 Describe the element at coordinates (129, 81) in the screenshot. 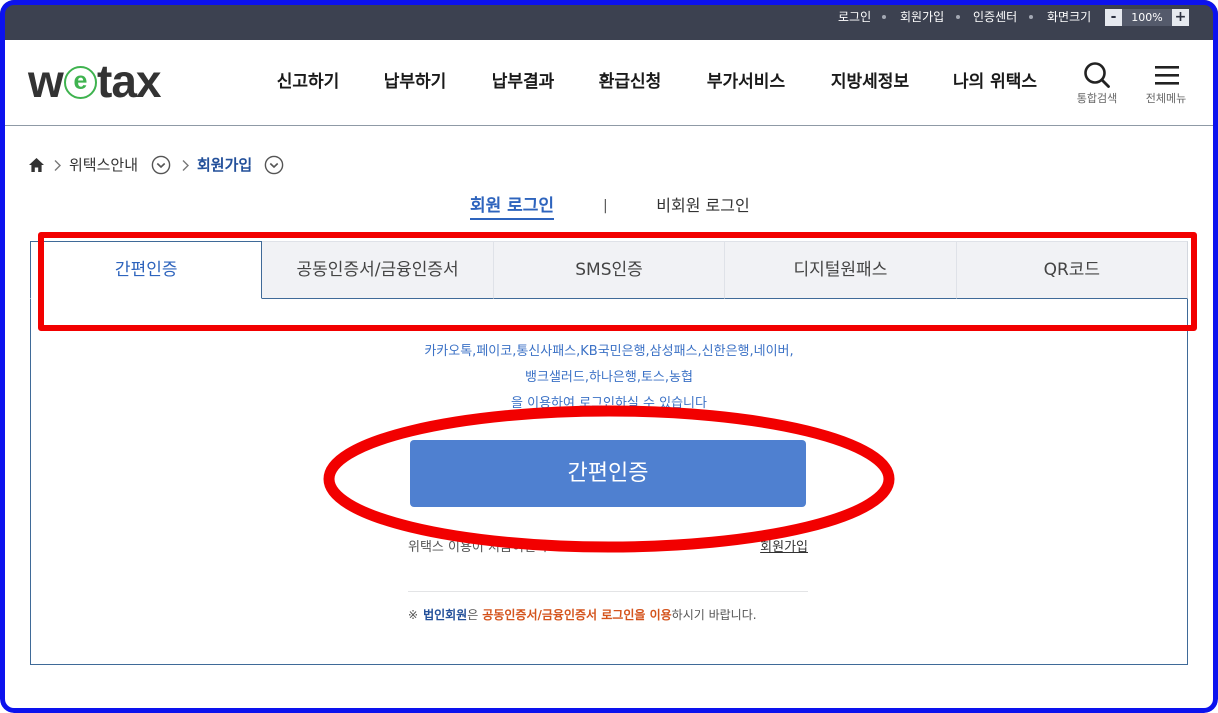

I see `logo-letters-tax: tax` at that location.